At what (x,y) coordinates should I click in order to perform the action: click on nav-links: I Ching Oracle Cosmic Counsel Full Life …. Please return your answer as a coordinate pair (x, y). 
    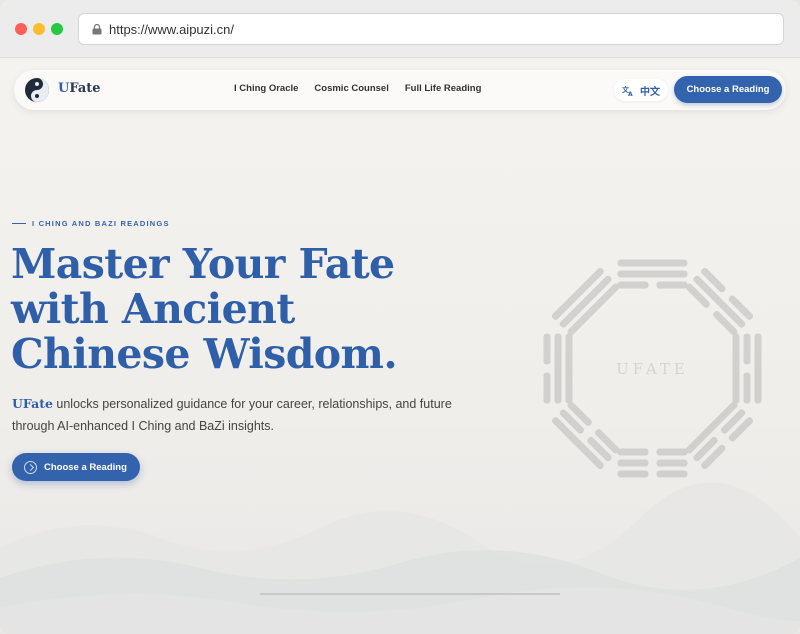
    Looking at the image, I should click on (357, 88).